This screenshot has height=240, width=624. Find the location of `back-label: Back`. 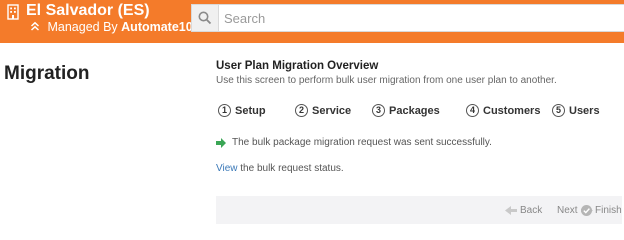

back-label: Back is located at coordinates (531, 210).